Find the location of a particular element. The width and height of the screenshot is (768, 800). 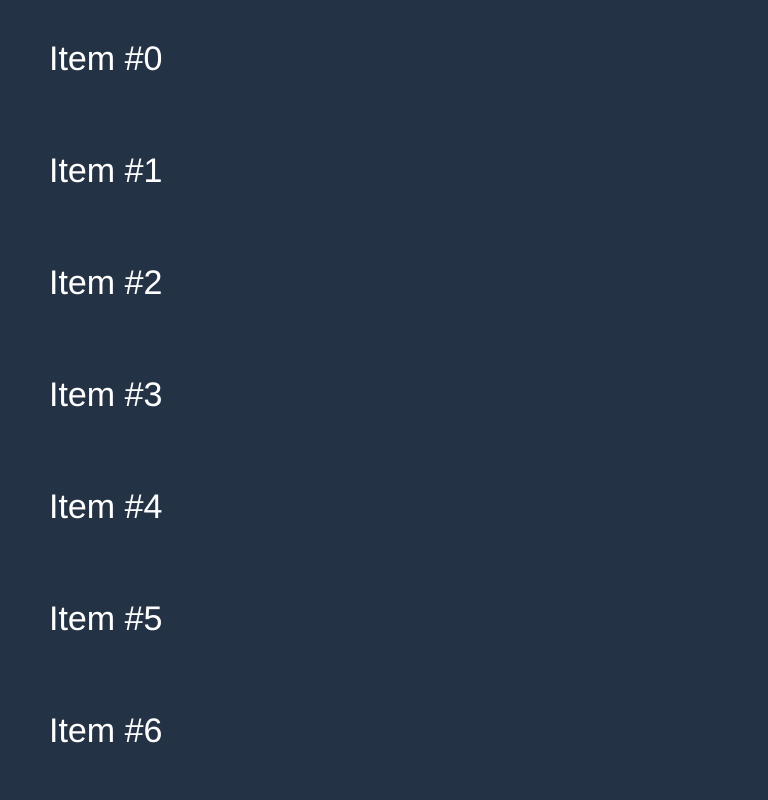

list-item: Item #0 is located at coordinates (384, 59).